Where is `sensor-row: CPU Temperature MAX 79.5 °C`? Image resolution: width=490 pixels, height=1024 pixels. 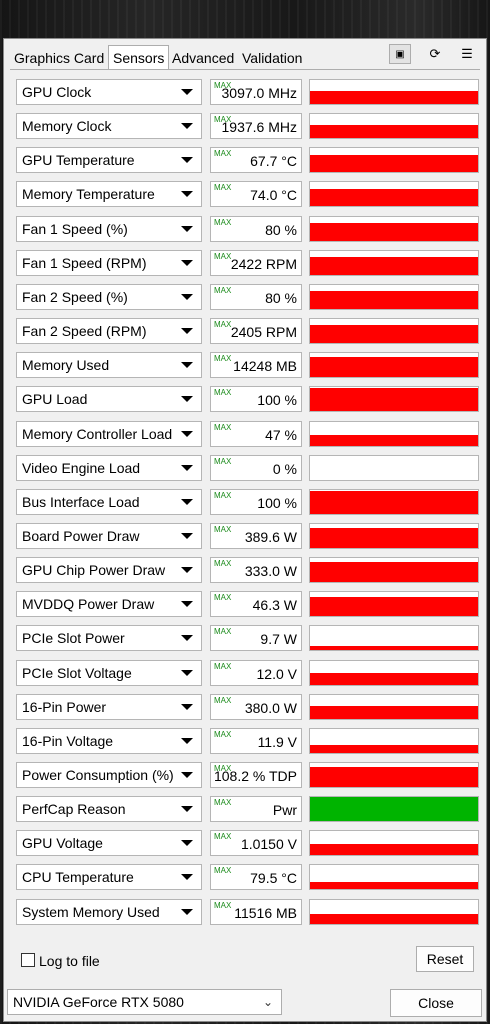
sensor-row: CPU Temperature MAX 79.5 °C is located at coordinates (248, 879).